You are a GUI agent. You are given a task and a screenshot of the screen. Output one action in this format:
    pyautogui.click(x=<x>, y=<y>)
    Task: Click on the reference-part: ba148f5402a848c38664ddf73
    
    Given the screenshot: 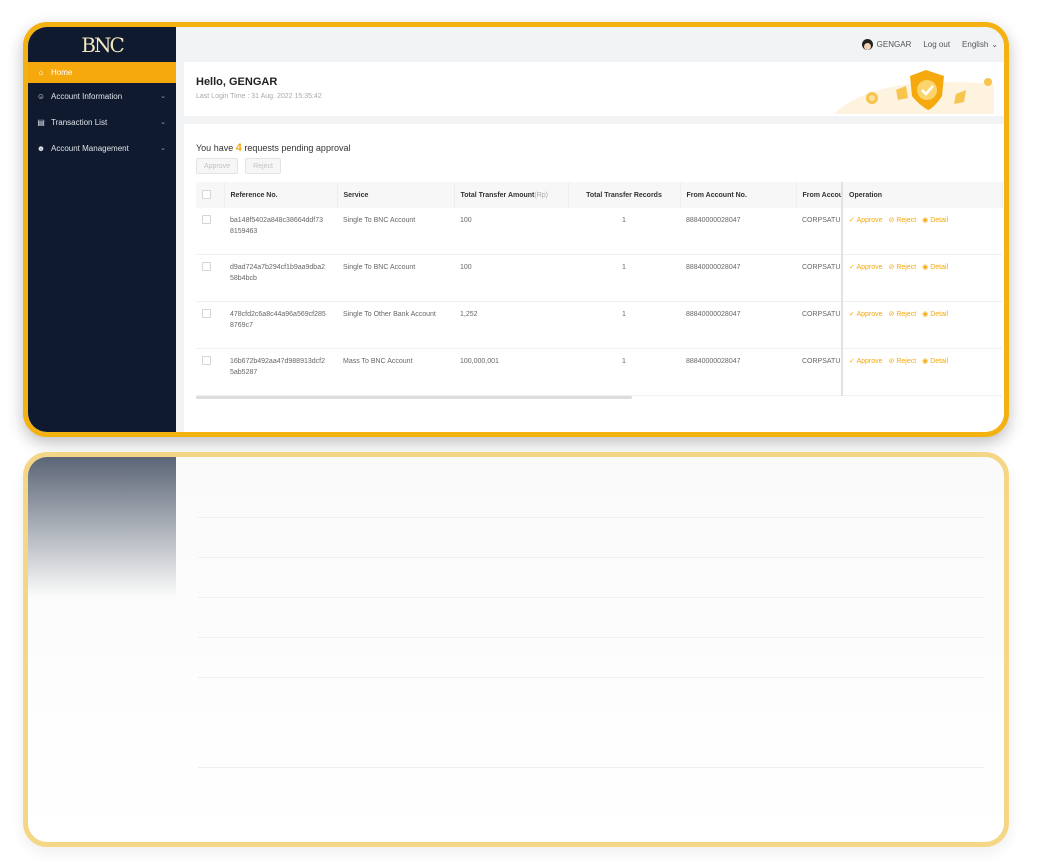 What is the action you would take?
    pyautogui.click(x=277, y=220)
    